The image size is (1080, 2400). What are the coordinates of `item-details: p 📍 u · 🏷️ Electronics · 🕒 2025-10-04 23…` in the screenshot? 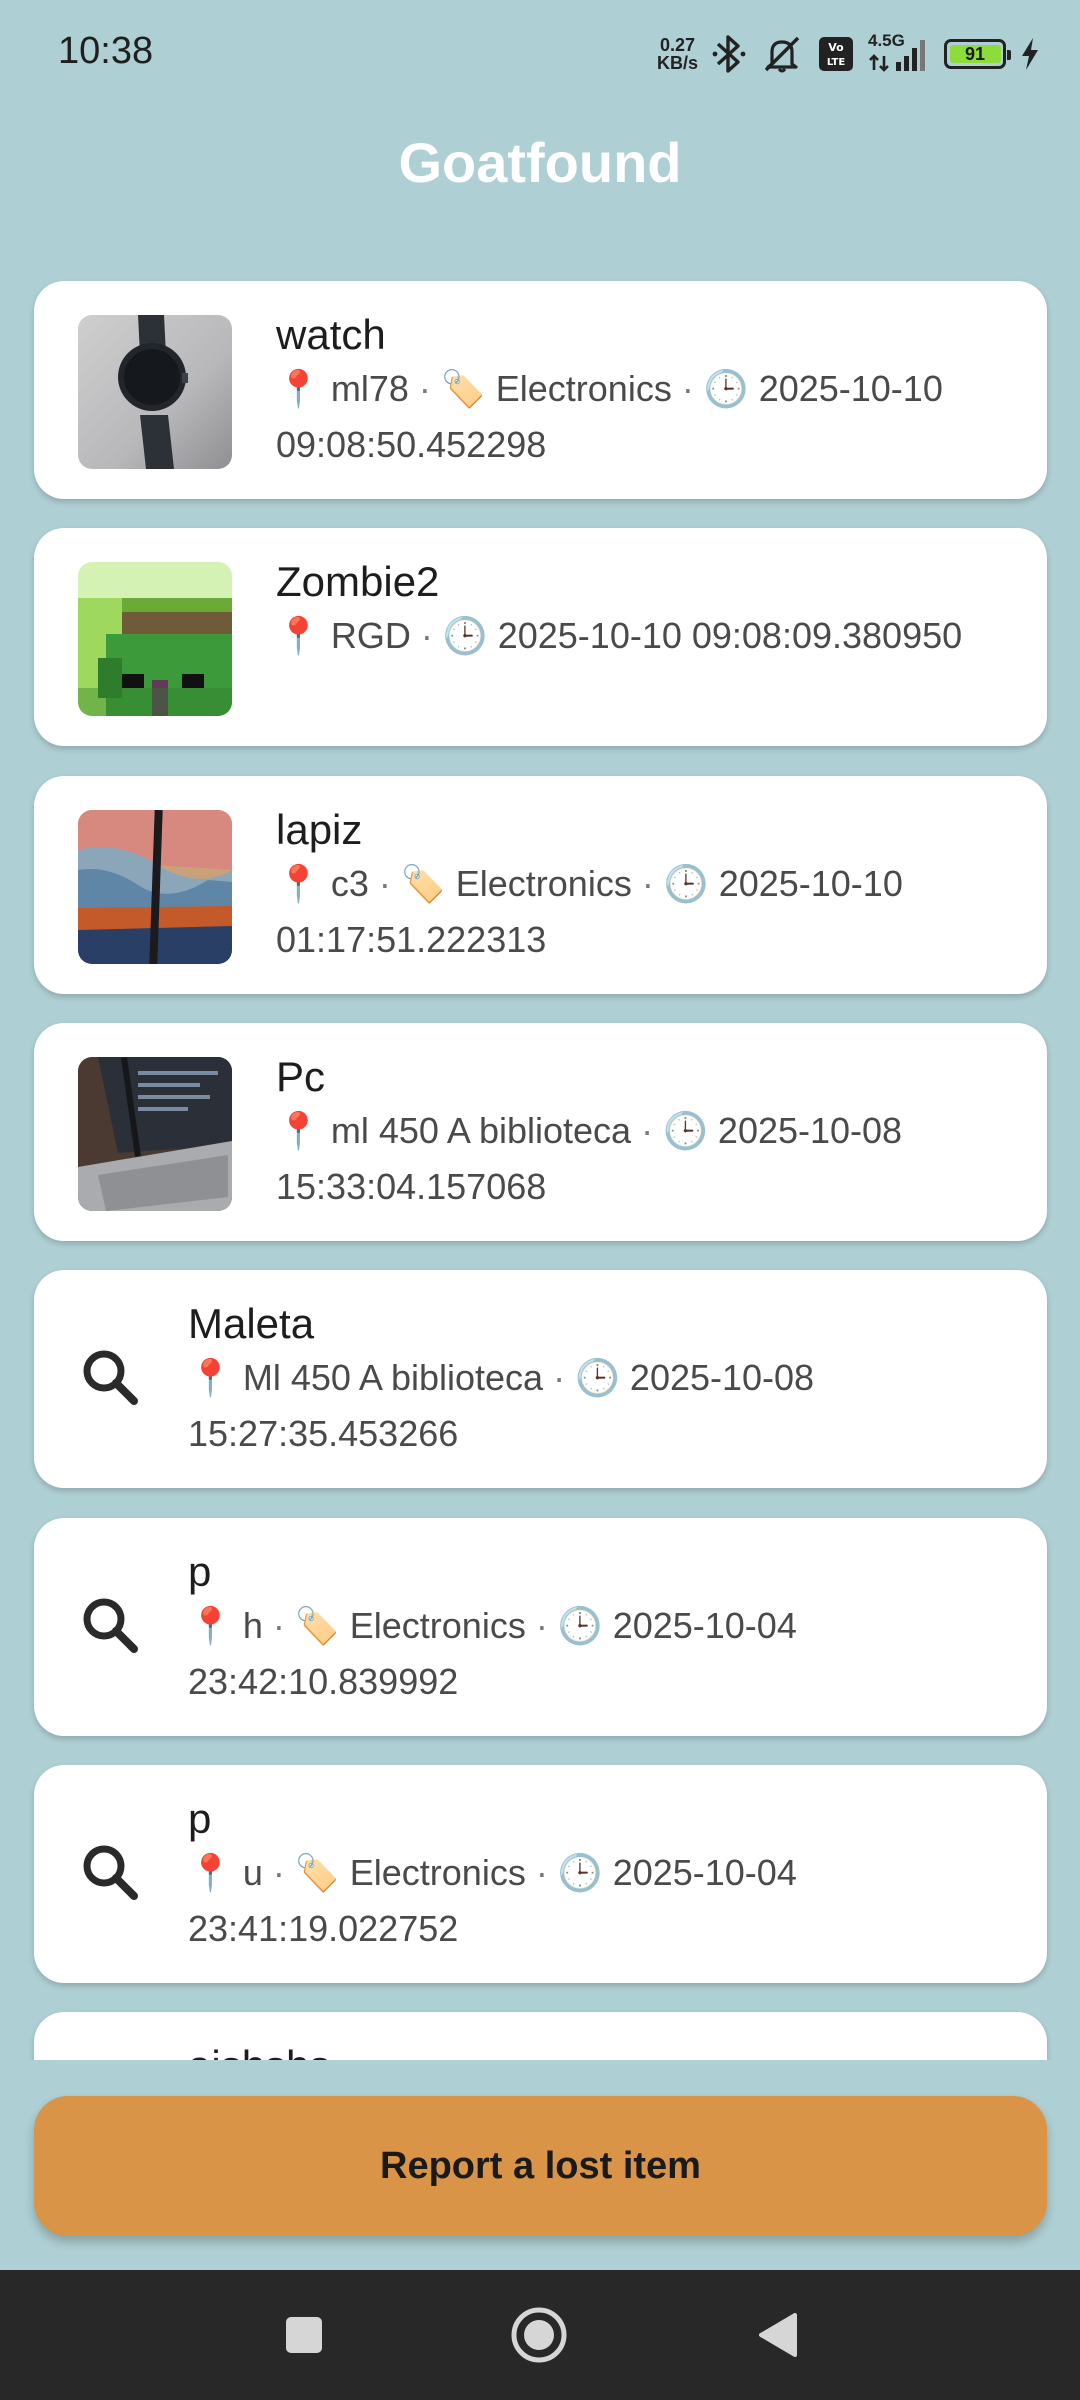 It's located at (597, 1874).